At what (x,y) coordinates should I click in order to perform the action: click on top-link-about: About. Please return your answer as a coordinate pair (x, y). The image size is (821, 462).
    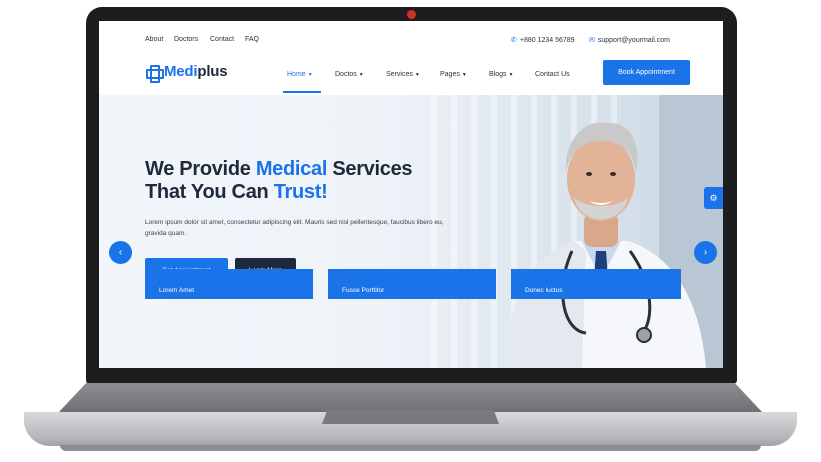
    Looking at the image, I should click on (154, 39).